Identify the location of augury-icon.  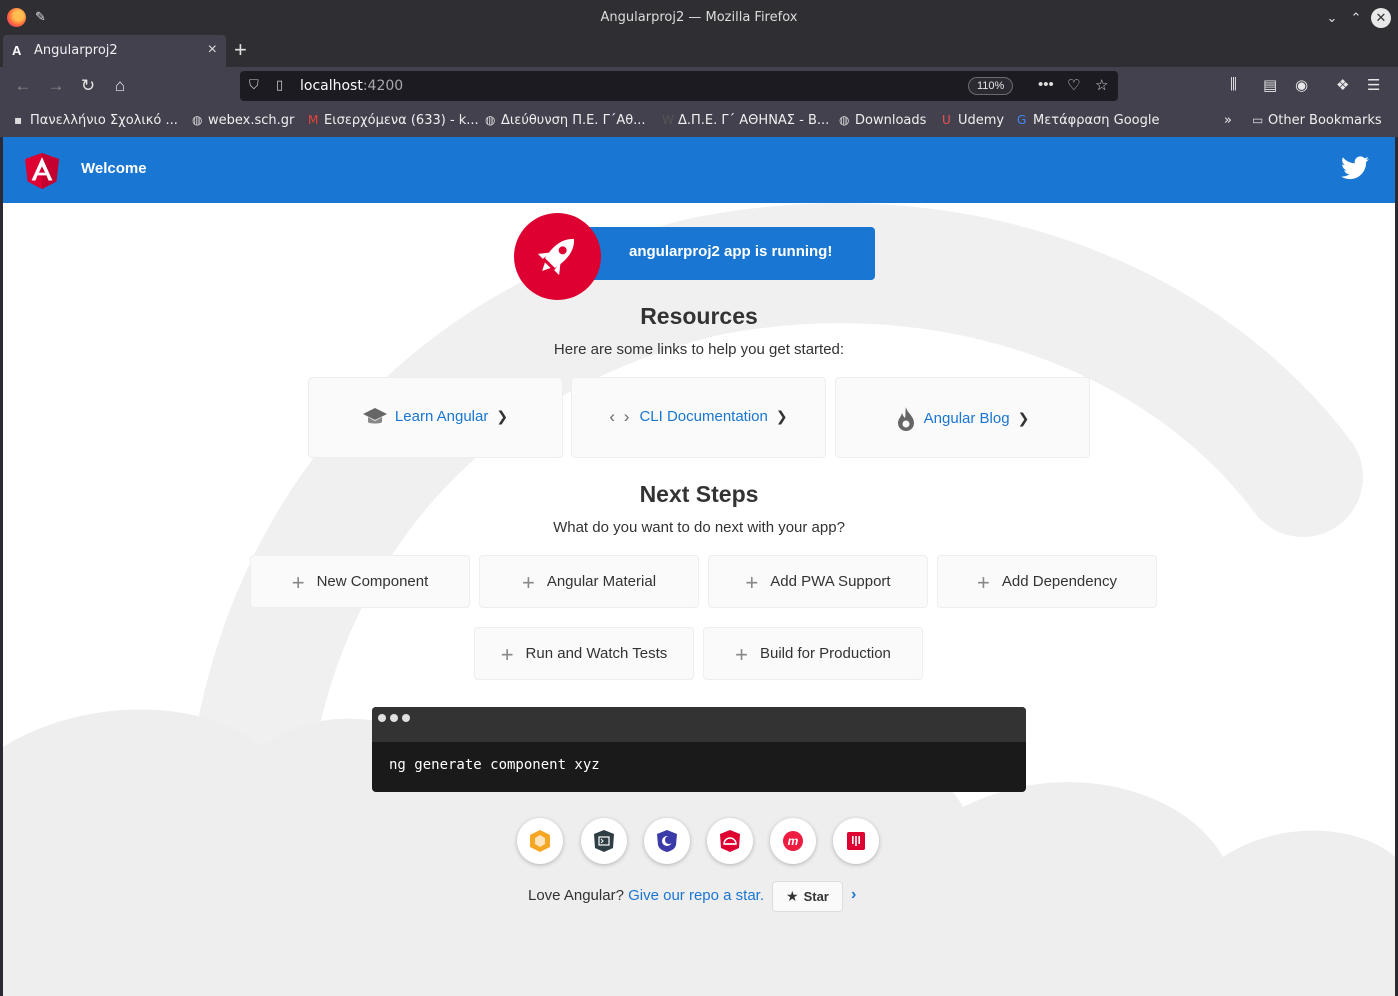
(667, 841).